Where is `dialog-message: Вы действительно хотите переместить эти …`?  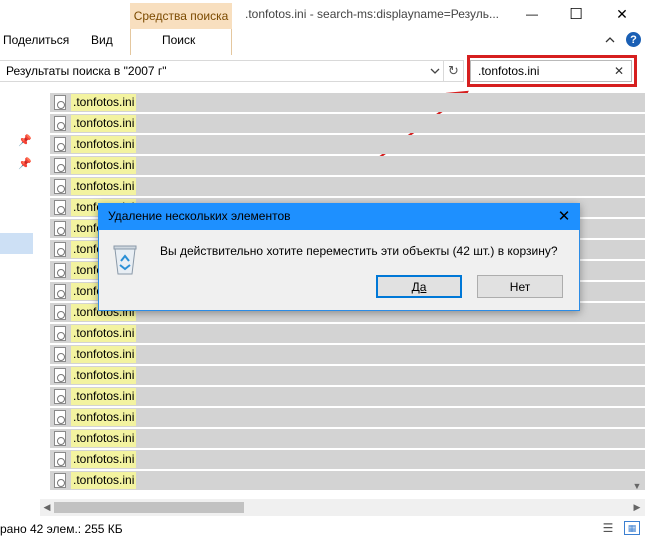
dialog-message: Вы действительно хотите переместить эти … is located at coordinates (359, 251).